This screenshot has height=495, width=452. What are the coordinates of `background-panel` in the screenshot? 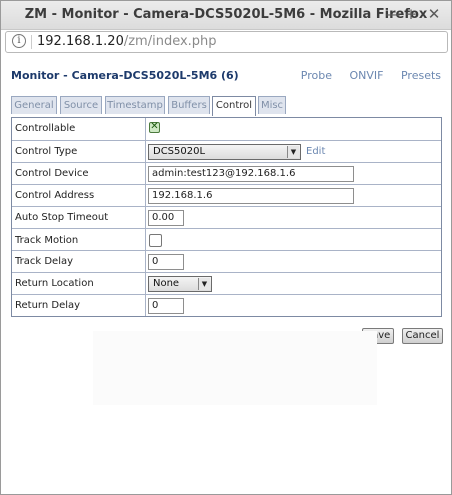 It's located at (235, 368).